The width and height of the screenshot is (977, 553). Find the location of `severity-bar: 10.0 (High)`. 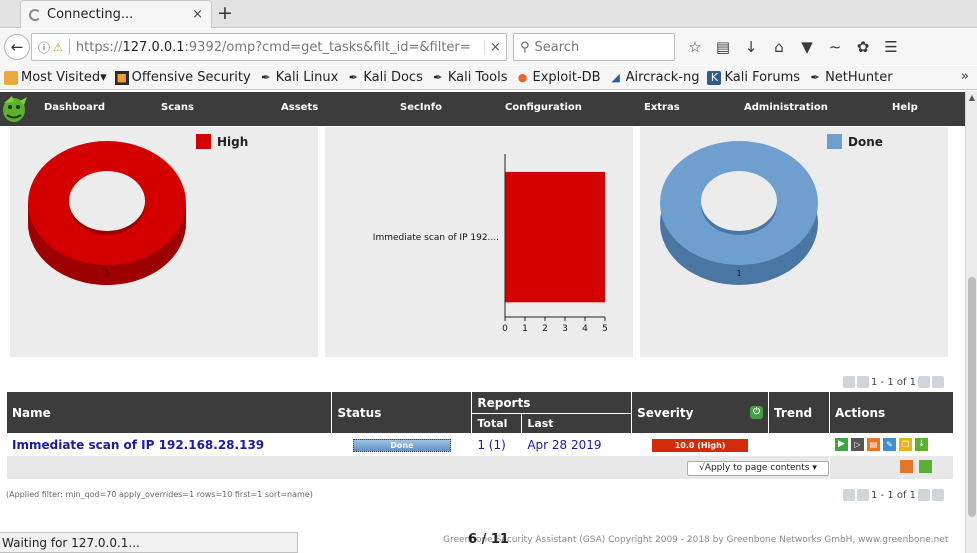

severity-bar: 10.0 (High) is located at coordinates (700, 445).